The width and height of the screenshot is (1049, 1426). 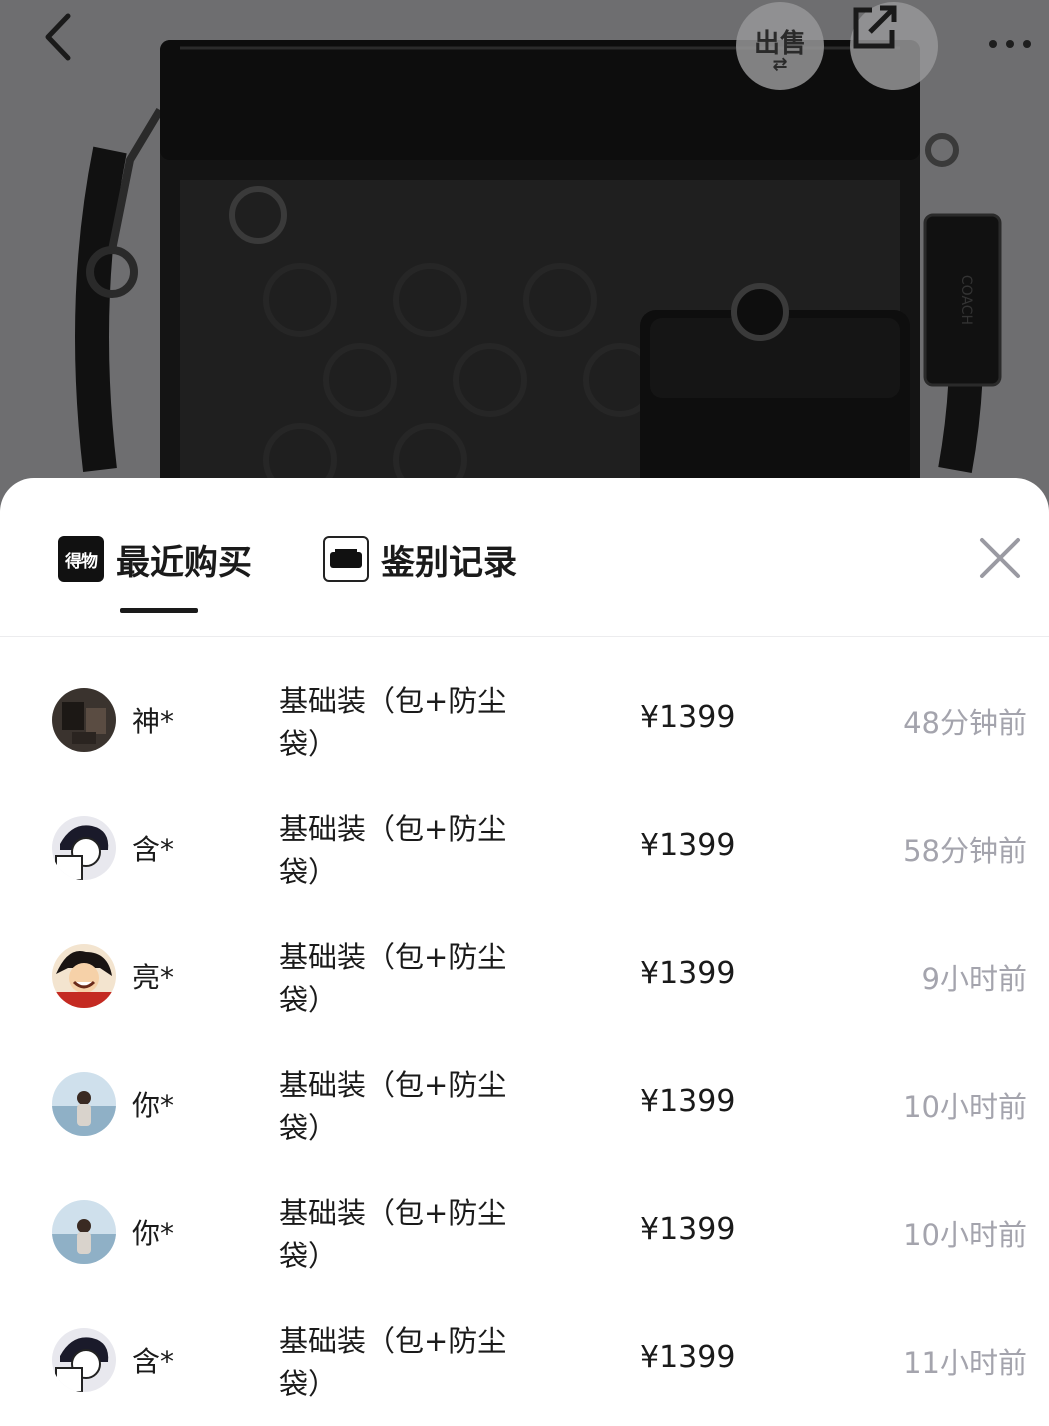 What do you see at coordinates (965, 723) in the screenshot?
I see `purchase-time: 48分钟前` at bounding box center [965, 723].